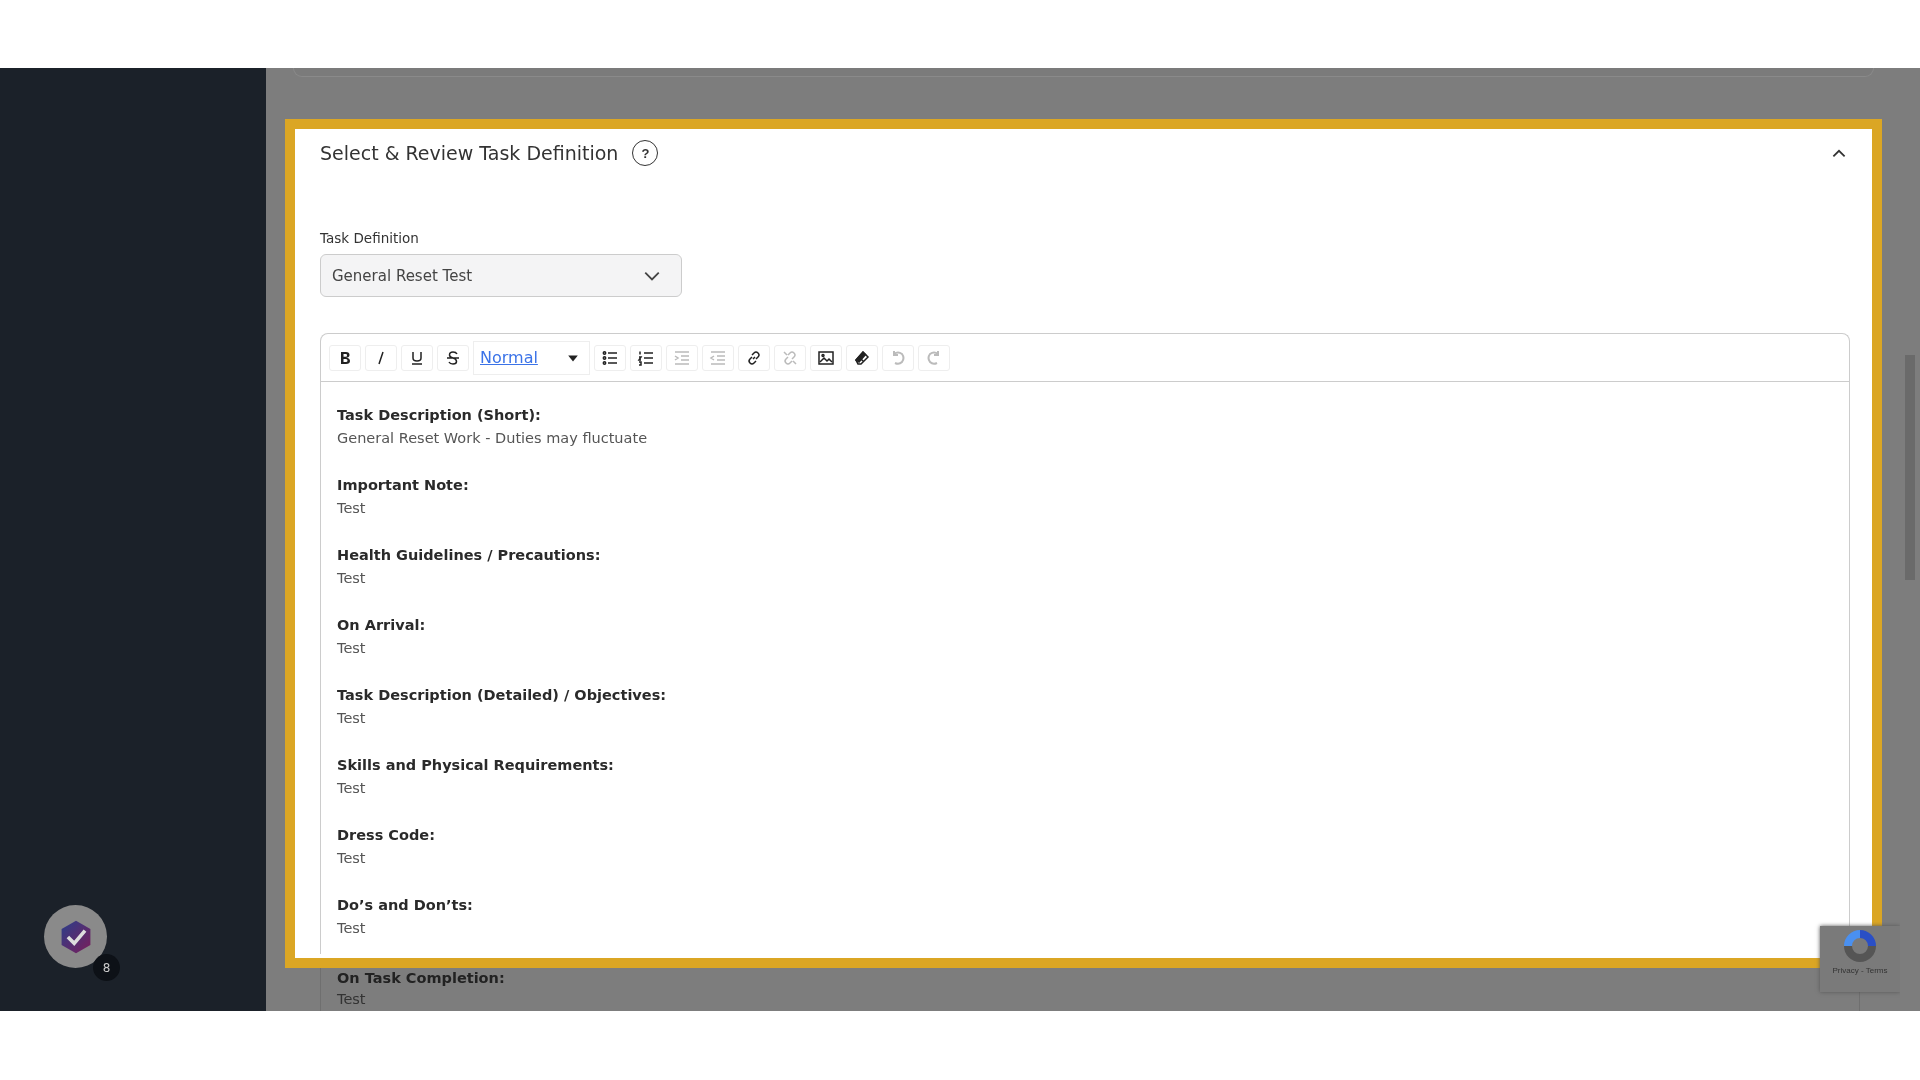 This screenshot has height=1080, width=1920. I want to click on section-heading: Dress Code:, so click(386, 835).